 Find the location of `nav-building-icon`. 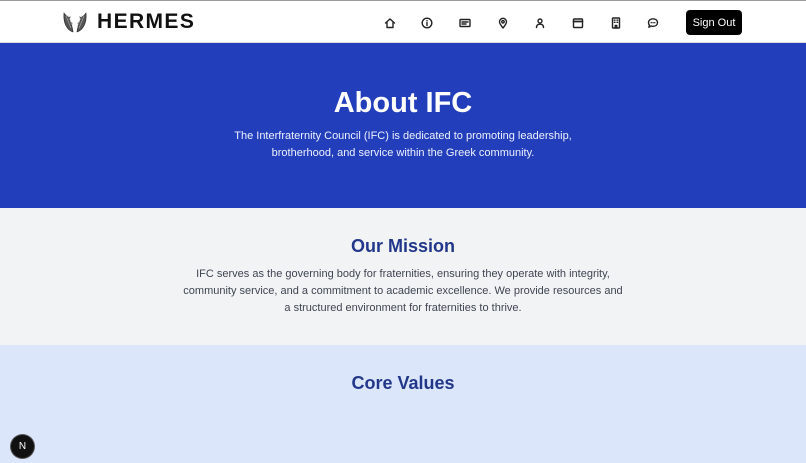

nav-building-icon is located at coordinates (616, 23).